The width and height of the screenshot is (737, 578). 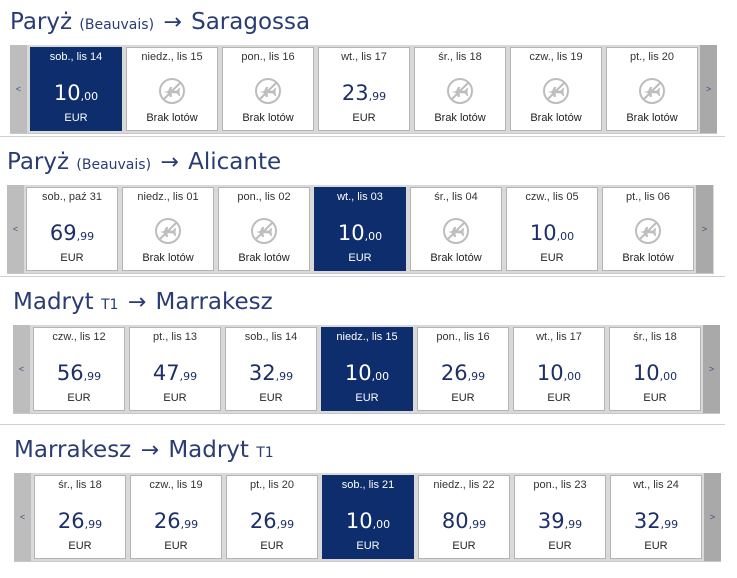 I want to click on date-cell: pon., lis 02 Brak lotów, so click(x=264, y=229).